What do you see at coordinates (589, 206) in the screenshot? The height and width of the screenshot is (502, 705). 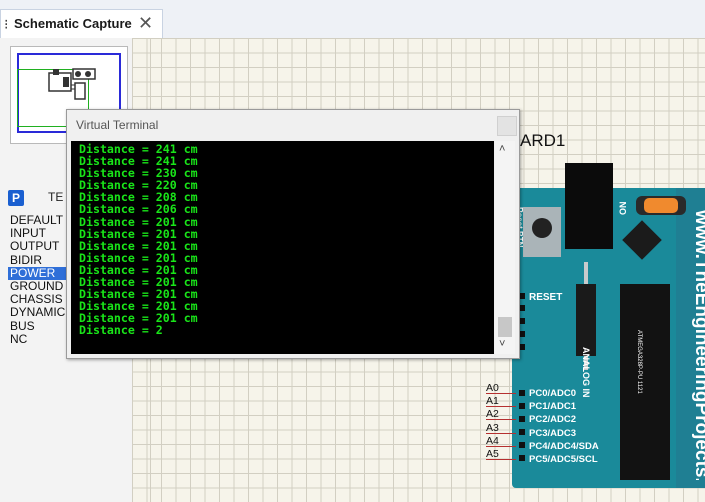 I see `voltage-regulator` at bounding box center [589, 206].